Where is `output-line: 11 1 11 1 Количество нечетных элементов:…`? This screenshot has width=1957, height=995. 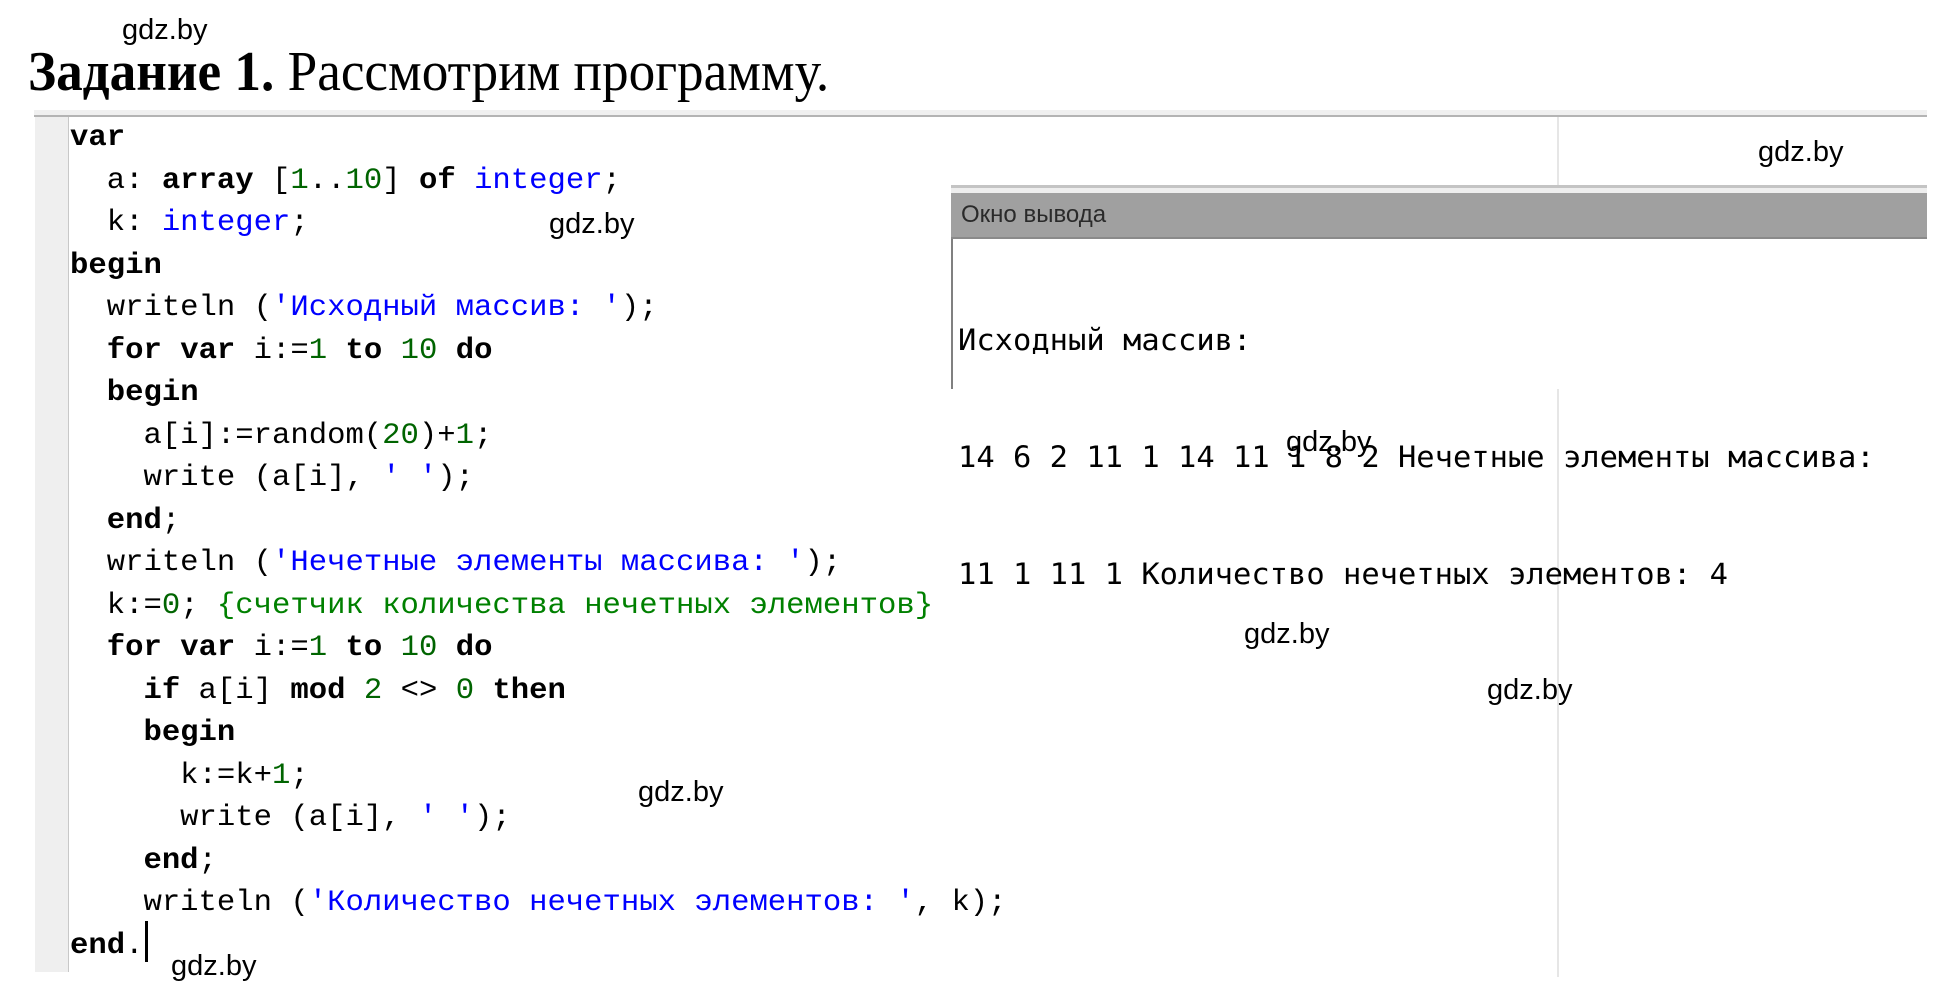
output-line: 11 1 11 1 Количество нечетных элементов:… is located at coordinates (1343, 574).